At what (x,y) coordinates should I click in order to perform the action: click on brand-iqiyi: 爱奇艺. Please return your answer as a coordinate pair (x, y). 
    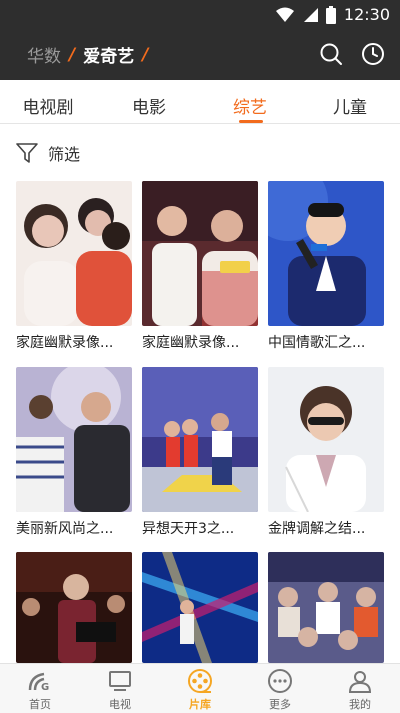
    Looking at the image, I should click on (108, 54).